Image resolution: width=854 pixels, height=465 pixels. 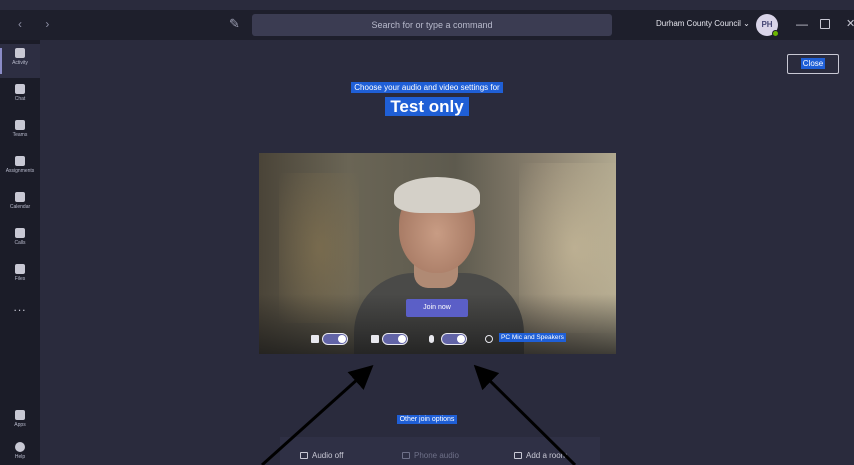 What do you see at coordinates (20, 53) in the screenshot?
I see `bell-icon` at bounding box center [20, 53].